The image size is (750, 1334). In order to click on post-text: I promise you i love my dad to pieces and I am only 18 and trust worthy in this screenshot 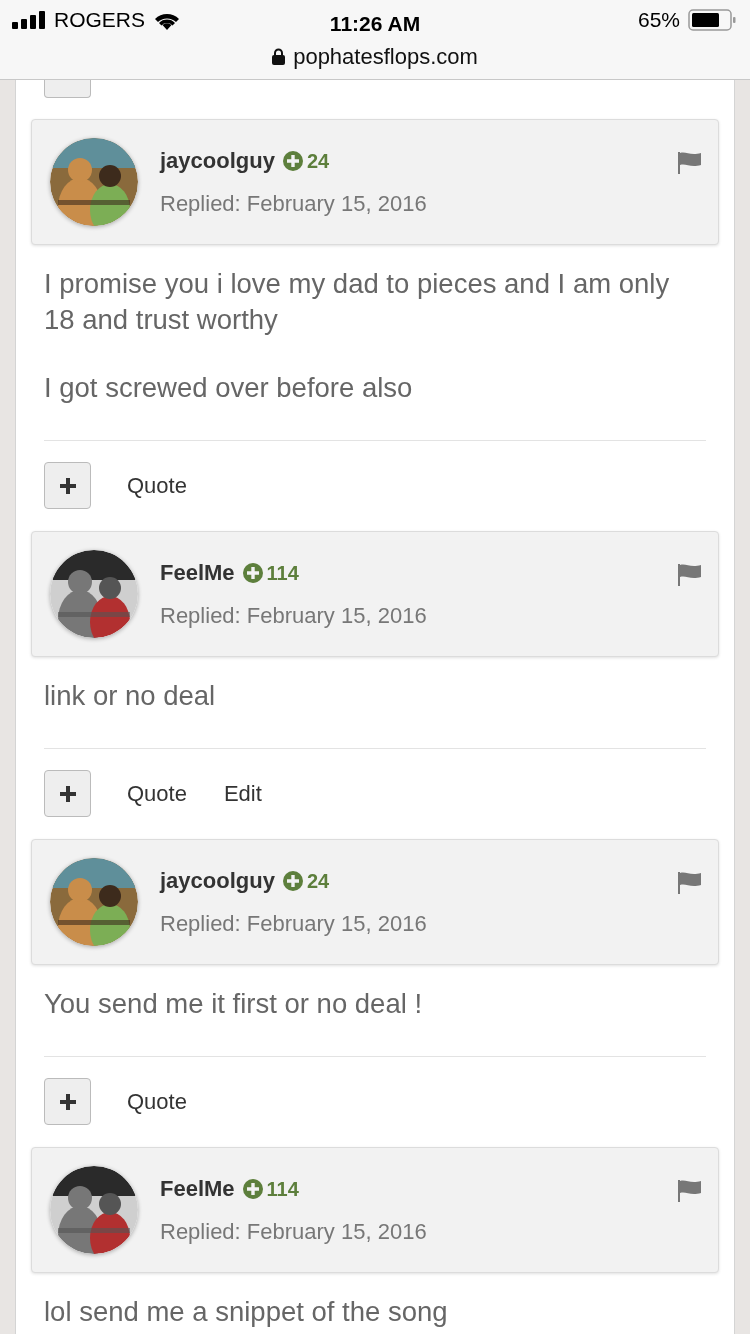, I will do `click(357, 302)`.